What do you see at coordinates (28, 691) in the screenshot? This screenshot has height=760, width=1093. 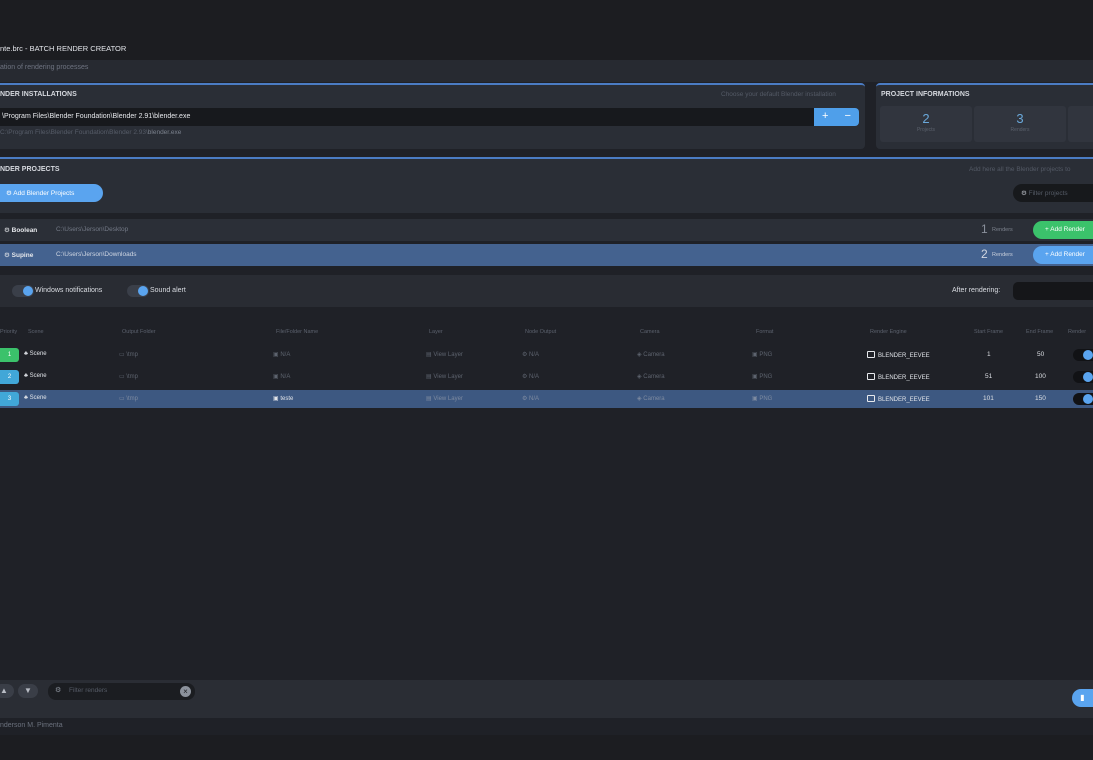 I see `move-down-button: ▼` at bounding box center [28, 691].